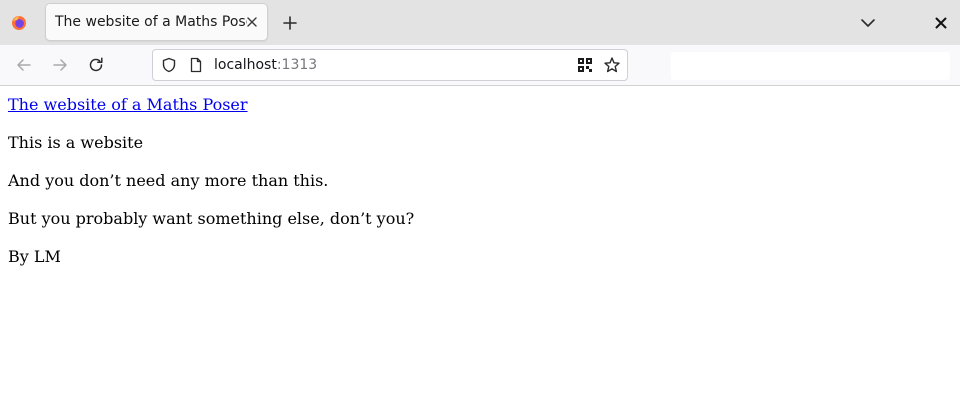 The image size is (960, 411). What do you see at coordinates (34, 256) in the screenshot?
I see `author-line: By LM` at bounding box center [34, 256].